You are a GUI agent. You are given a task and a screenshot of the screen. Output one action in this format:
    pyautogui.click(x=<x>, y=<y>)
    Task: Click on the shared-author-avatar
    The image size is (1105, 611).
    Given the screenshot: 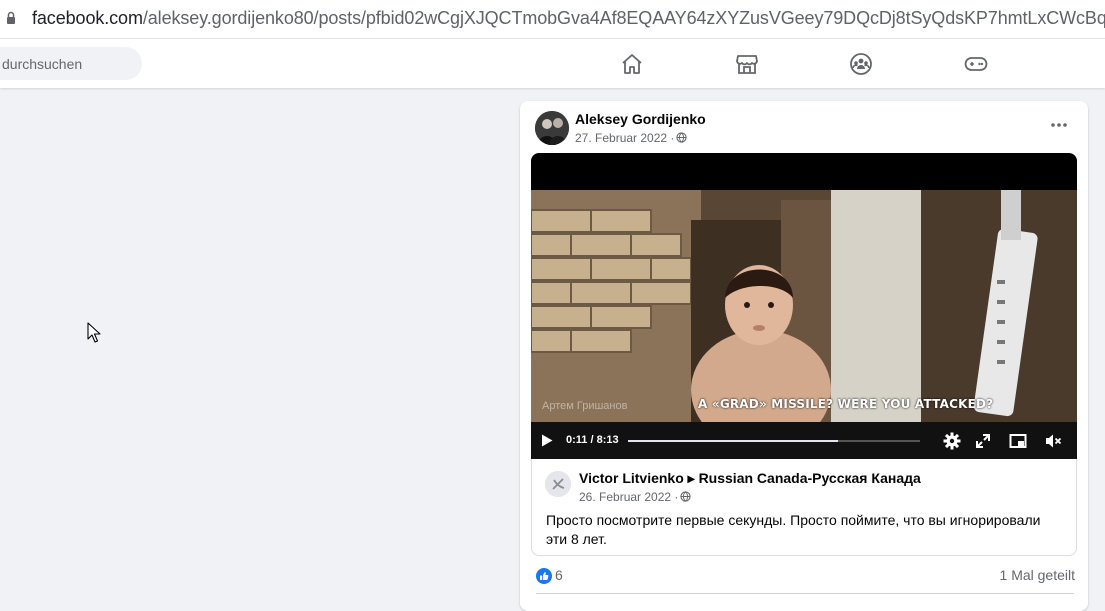 What is the action you would take?
    pyautogui.click(x=558, y=484)
    